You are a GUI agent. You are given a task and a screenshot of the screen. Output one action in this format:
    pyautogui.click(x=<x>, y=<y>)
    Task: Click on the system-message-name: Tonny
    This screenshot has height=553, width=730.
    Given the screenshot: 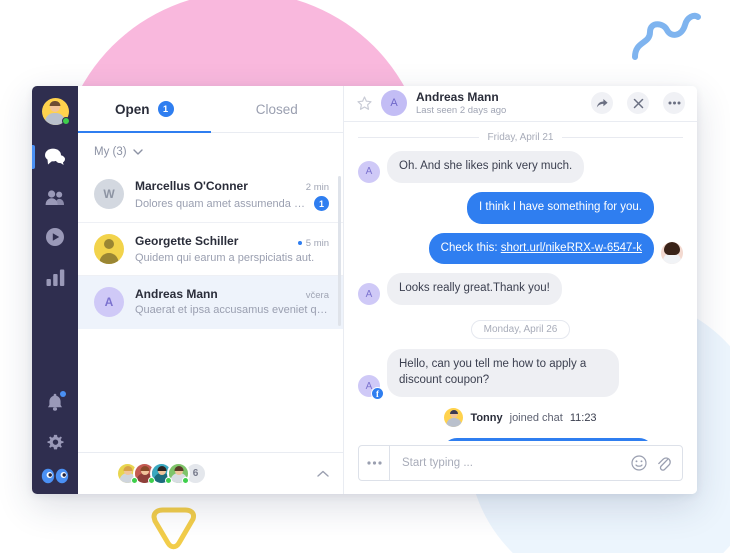 What is the action you would take?
    pyautogui.click(x=486, y=417)
    